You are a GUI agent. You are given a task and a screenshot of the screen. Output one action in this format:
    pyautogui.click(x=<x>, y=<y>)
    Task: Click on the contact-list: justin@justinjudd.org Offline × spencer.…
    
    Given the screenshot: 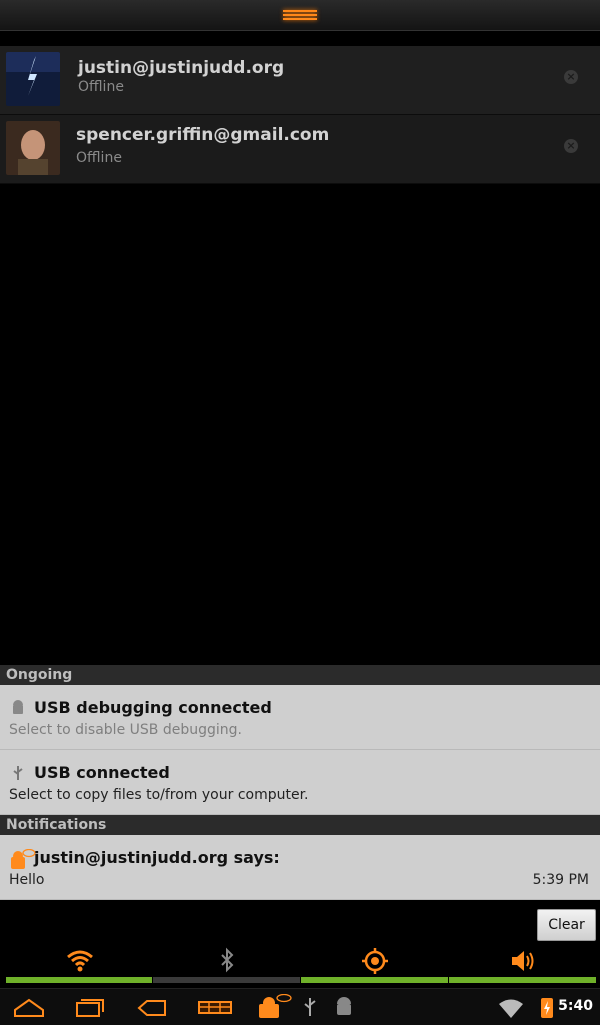 What is the action you would take?
    pyautogui.click(x=300, y=115)
    